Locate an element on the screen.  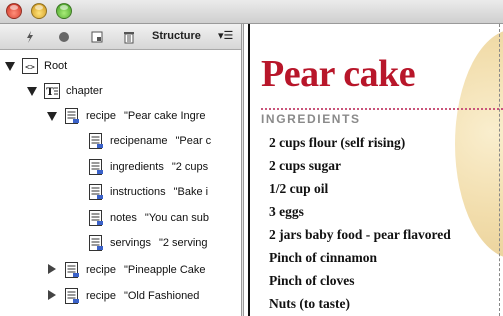
ingredient-line: 2 cups flour (self rising) is located at coordinates (337, 143).